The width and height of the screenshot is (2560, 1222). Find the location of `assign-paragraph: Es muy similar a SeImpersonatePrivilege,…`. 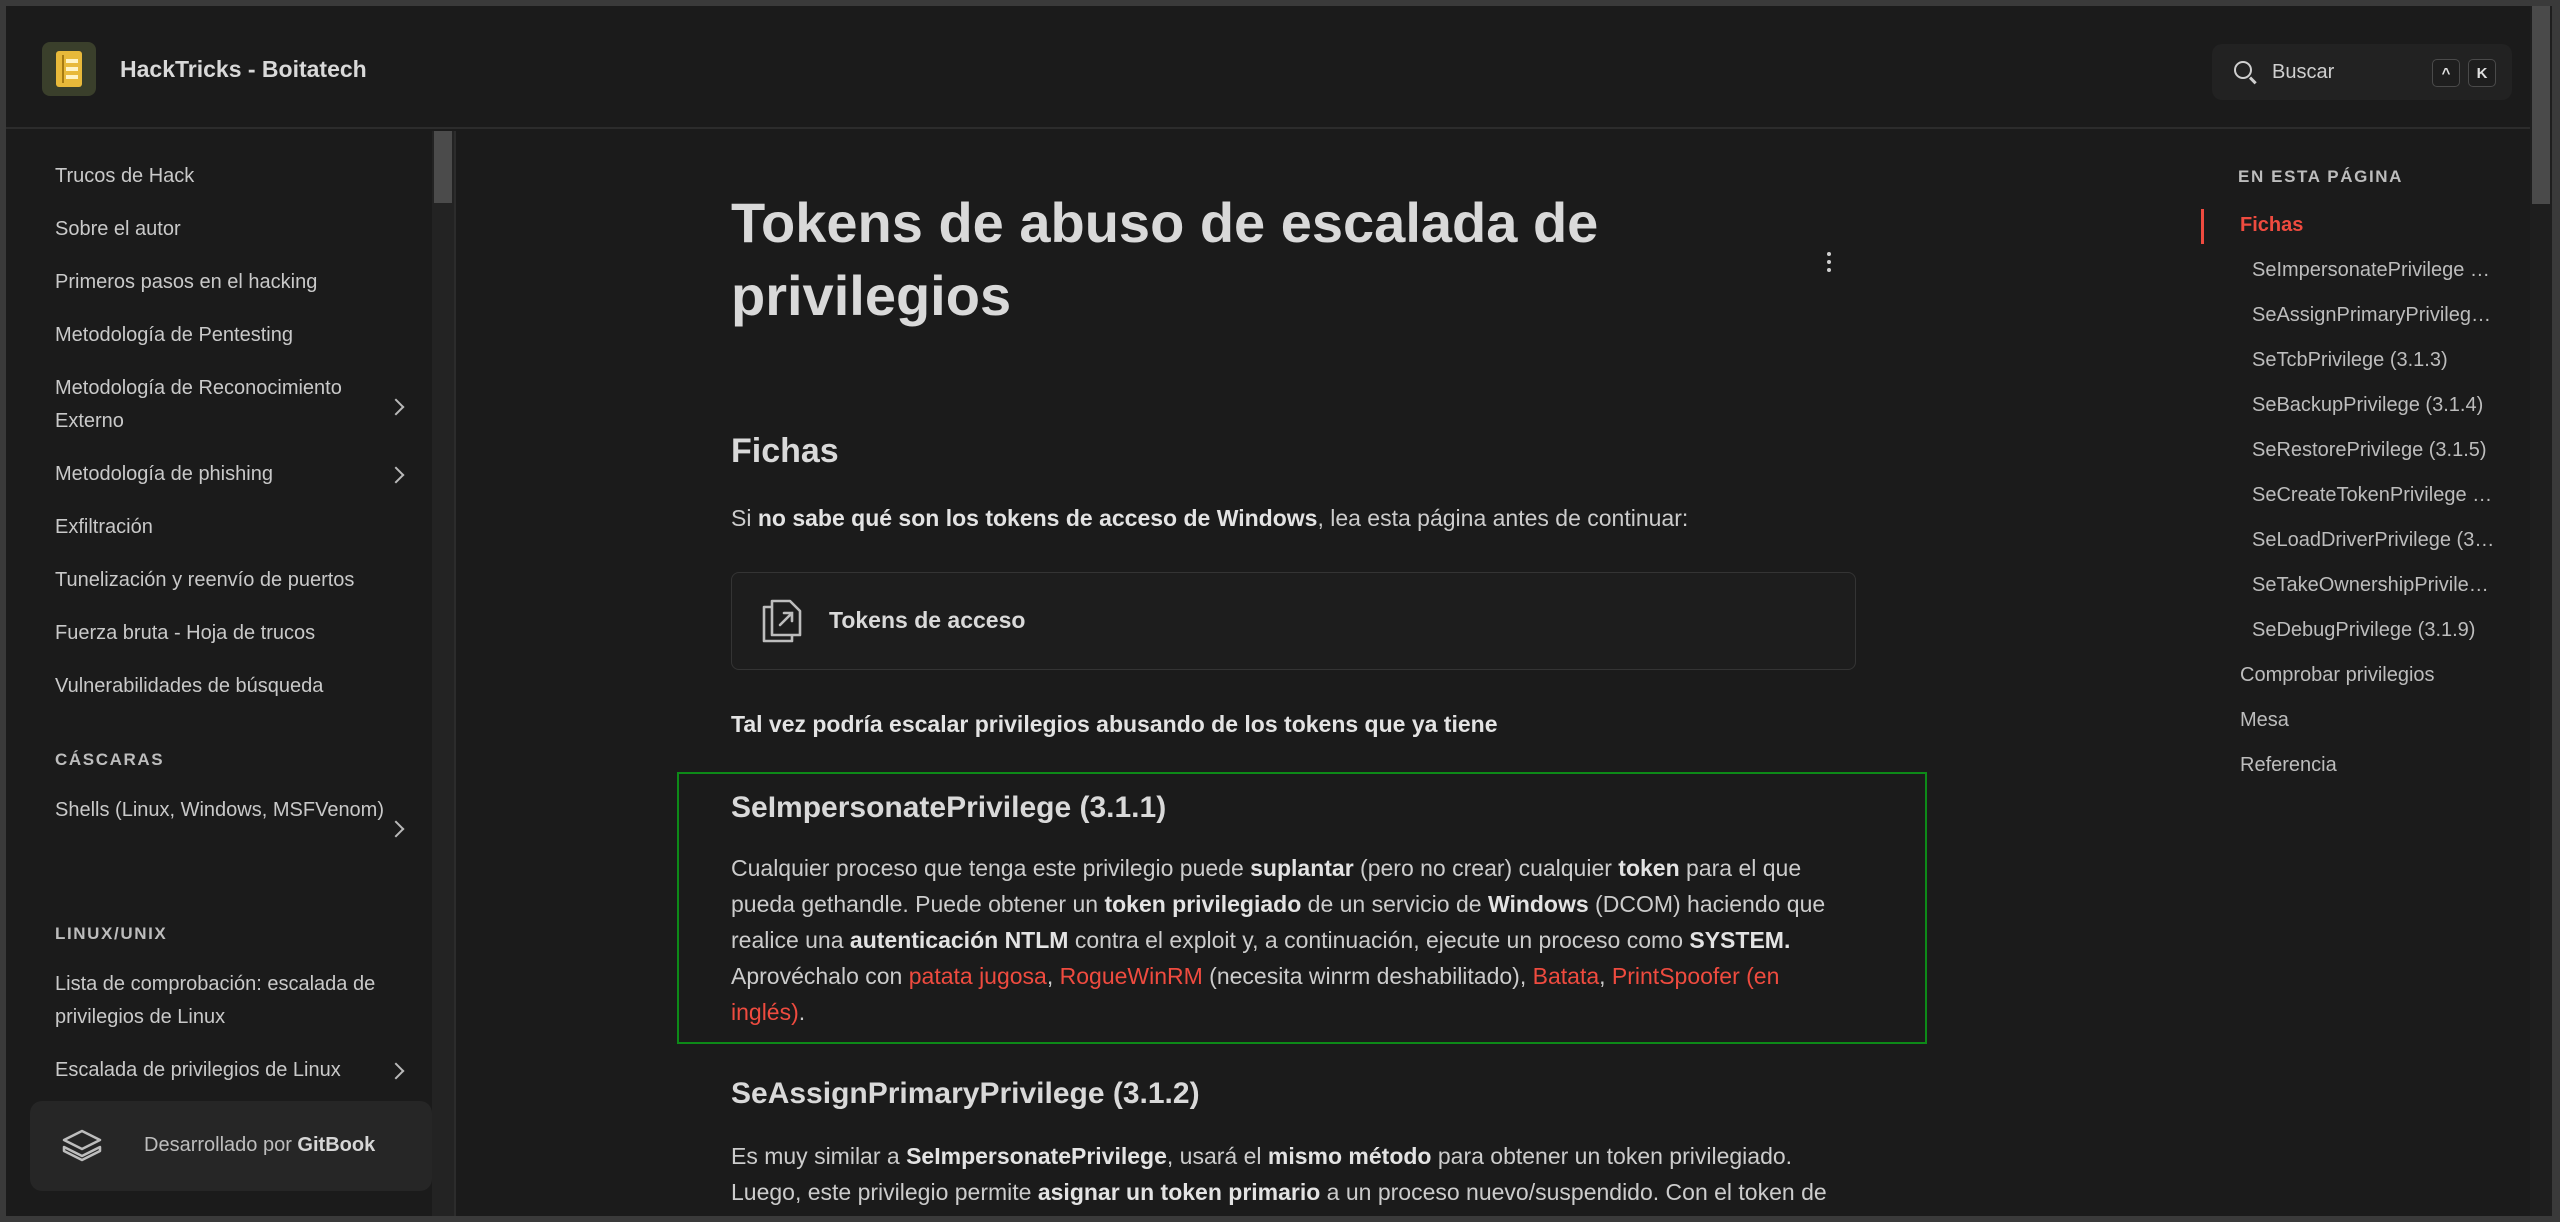

assign-paragraph: Es muy similar a SeImpersonatePrivilege,… is located at coordinates (1279, 1174).